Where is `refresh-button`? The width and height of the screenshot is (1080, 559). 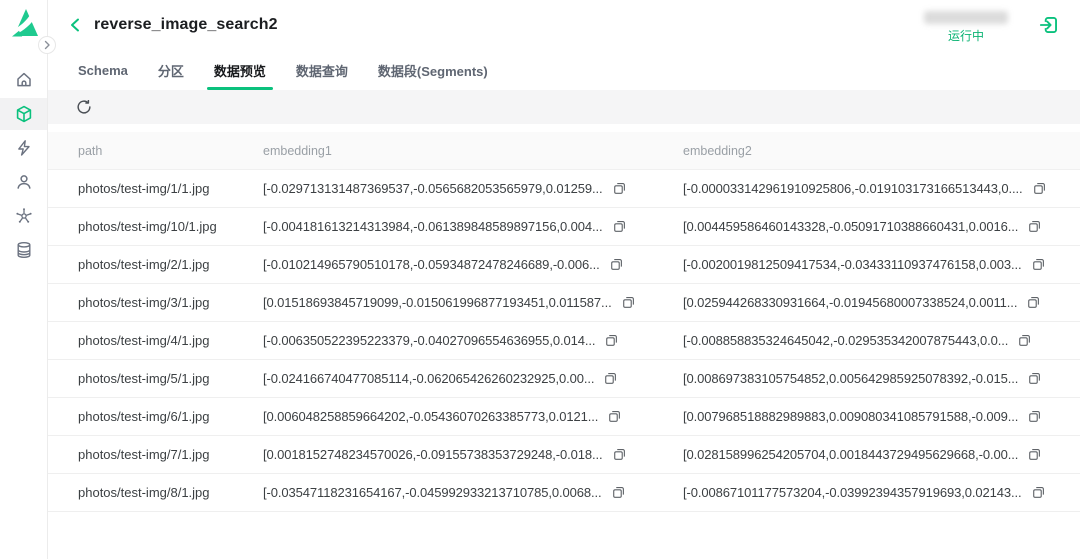 refresh-button is located at coordinates (84, 107).